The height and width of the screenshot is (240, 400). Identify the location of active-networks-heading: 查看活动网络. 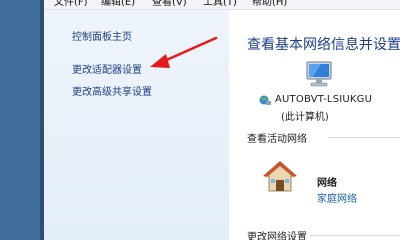
(277, 139).